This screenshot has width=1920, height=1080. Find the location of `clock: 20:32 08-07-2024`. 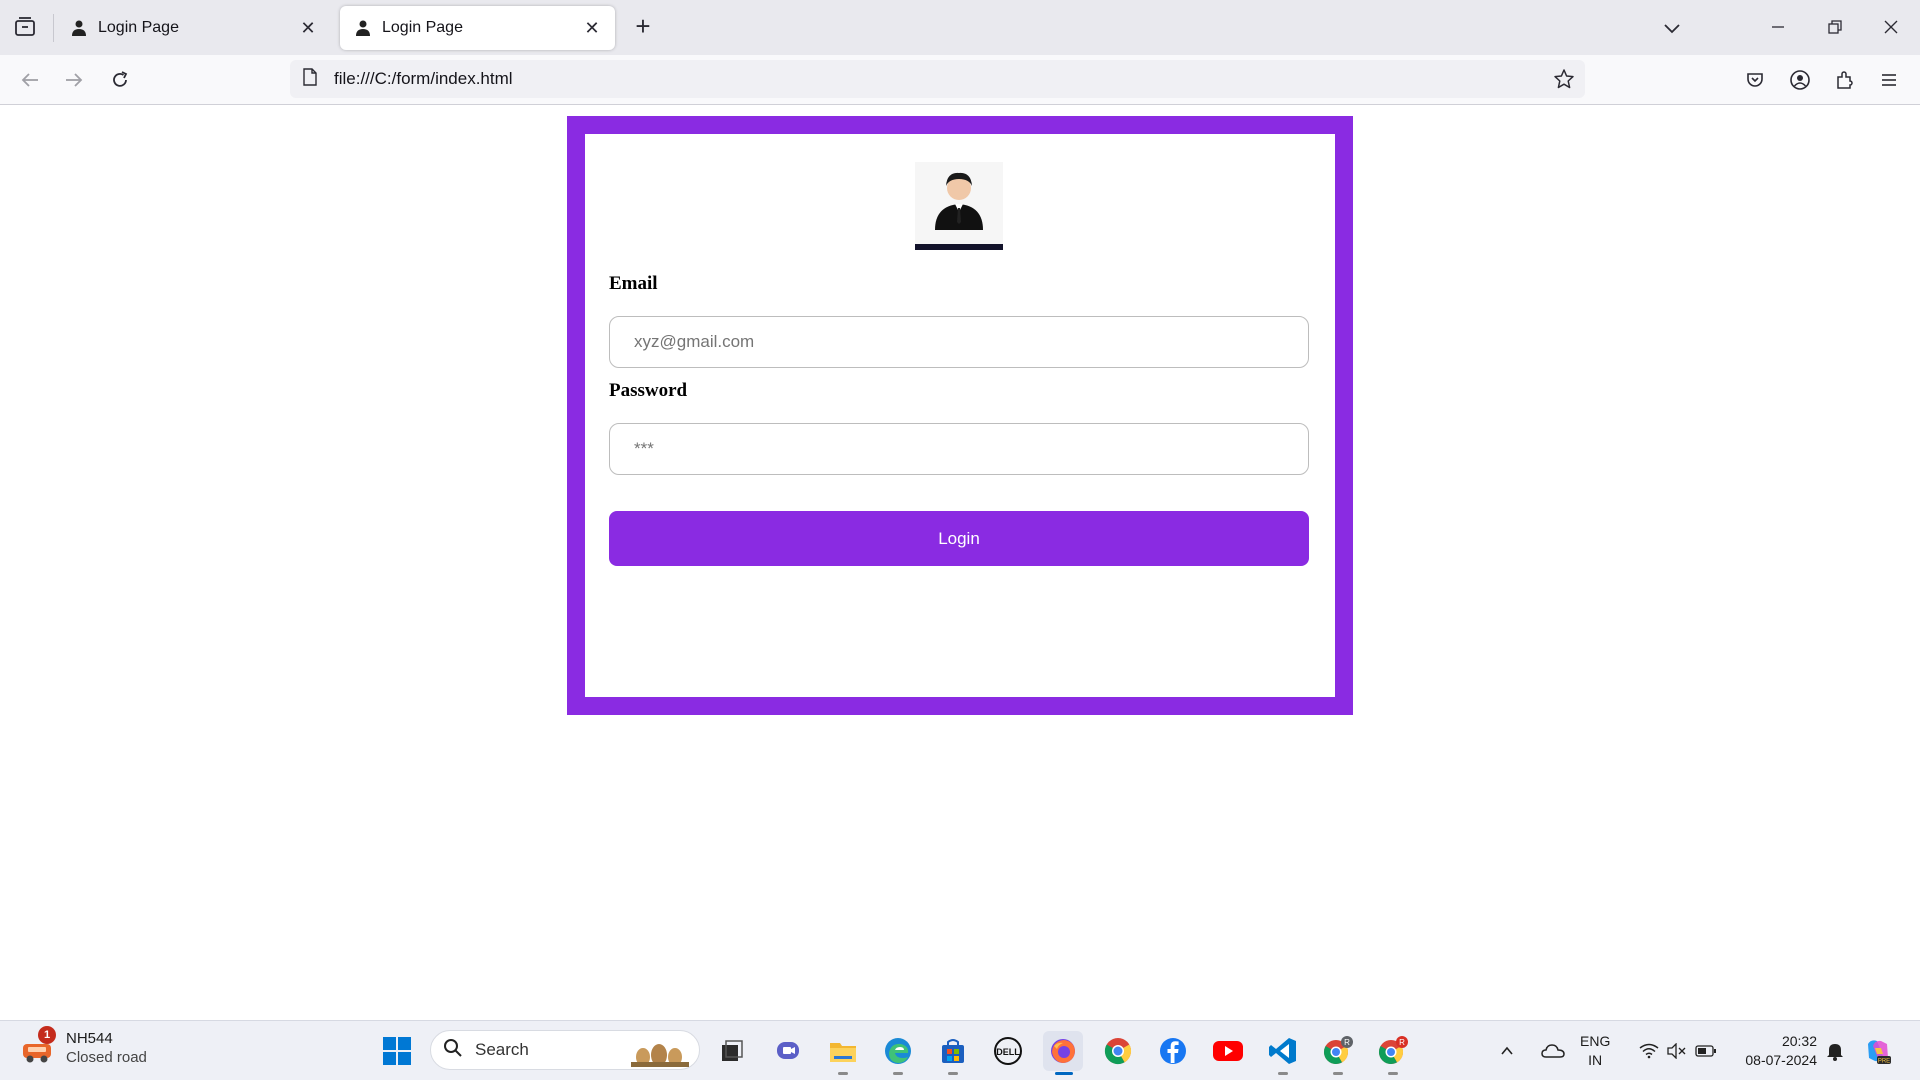

clock: 20:32 08-07-2024 is located at coordinates (1776, 1051).